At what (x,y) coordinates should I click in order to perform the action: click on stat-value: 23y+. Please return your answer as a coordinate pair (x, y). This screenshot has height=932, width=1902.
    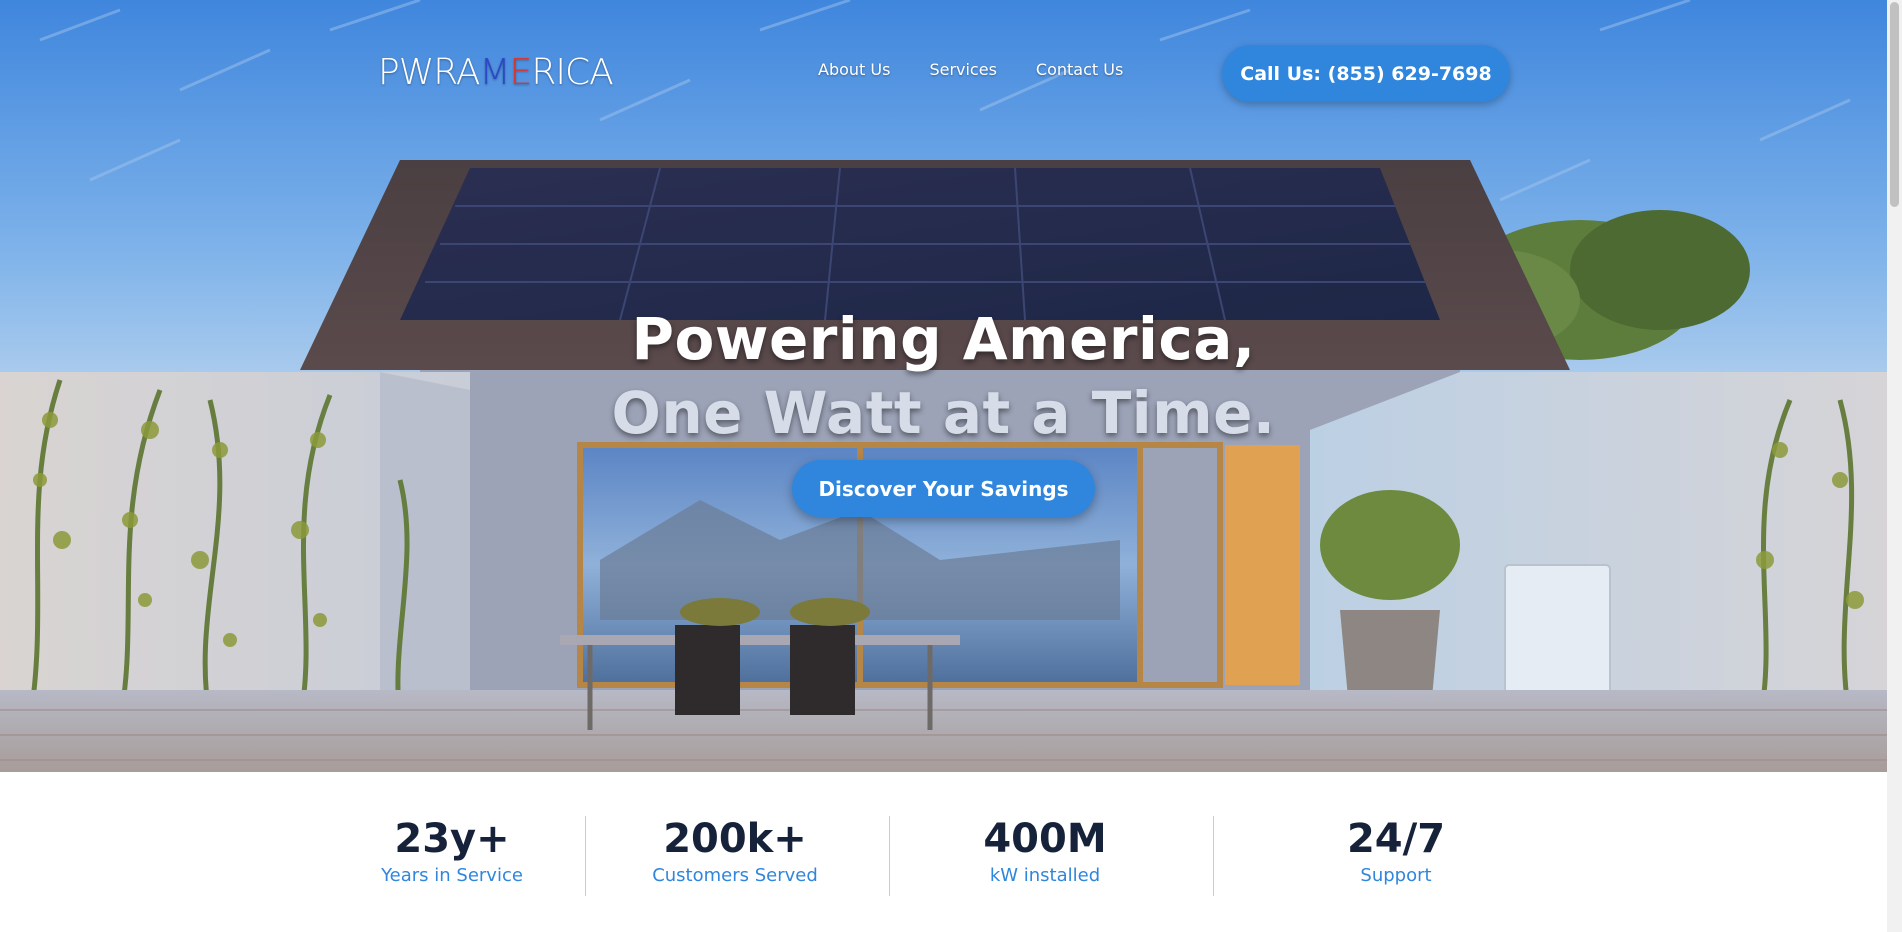
    Looking at the image, I should click on (452, 839).